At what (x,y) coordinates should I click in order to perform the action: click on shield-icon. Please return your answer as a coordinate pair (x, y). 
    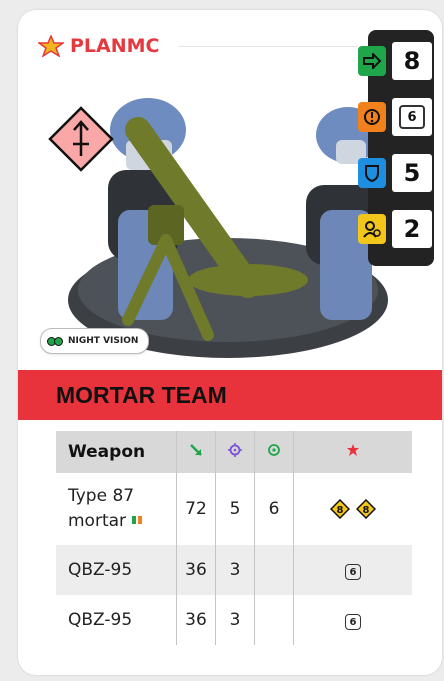
    Looking at the image, I should click on (372, 173).